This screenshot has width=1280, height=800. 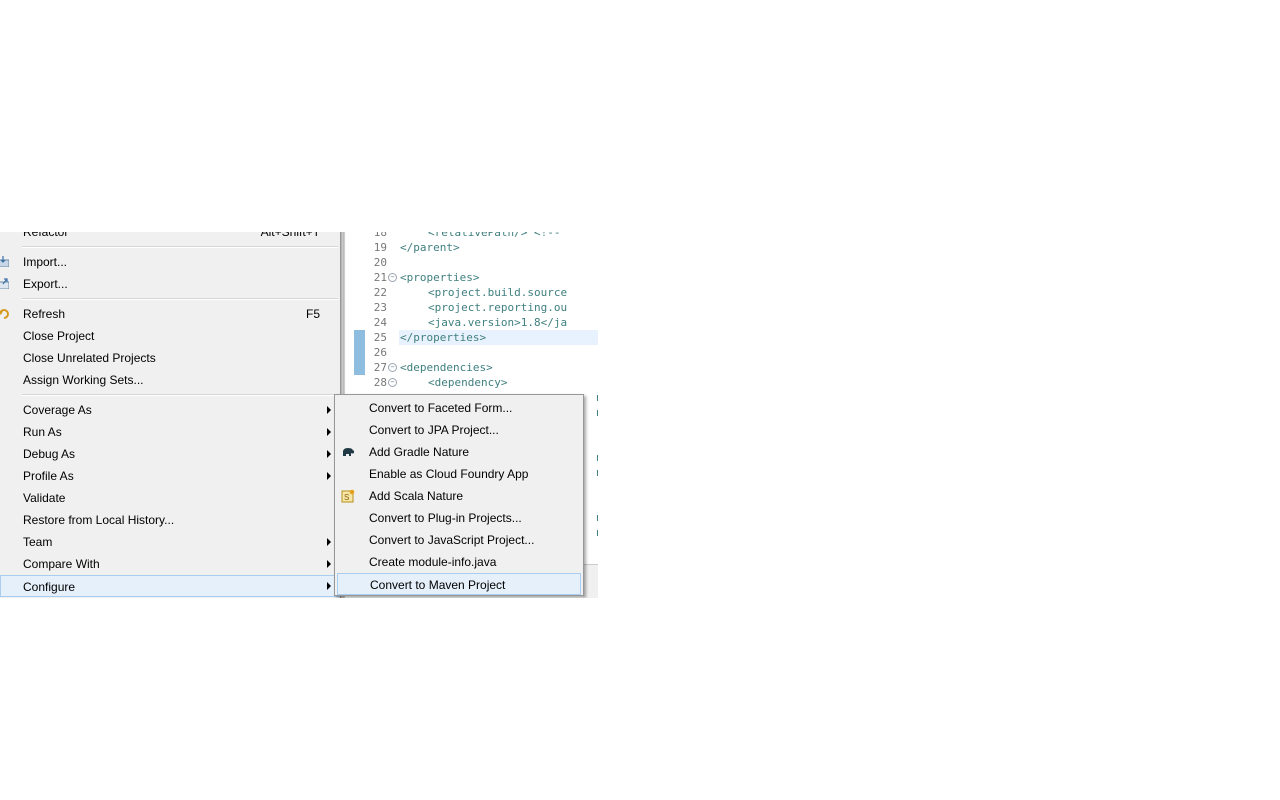 I want to click on menu-item-close-project: Close Project, so click(x=170, y=336).